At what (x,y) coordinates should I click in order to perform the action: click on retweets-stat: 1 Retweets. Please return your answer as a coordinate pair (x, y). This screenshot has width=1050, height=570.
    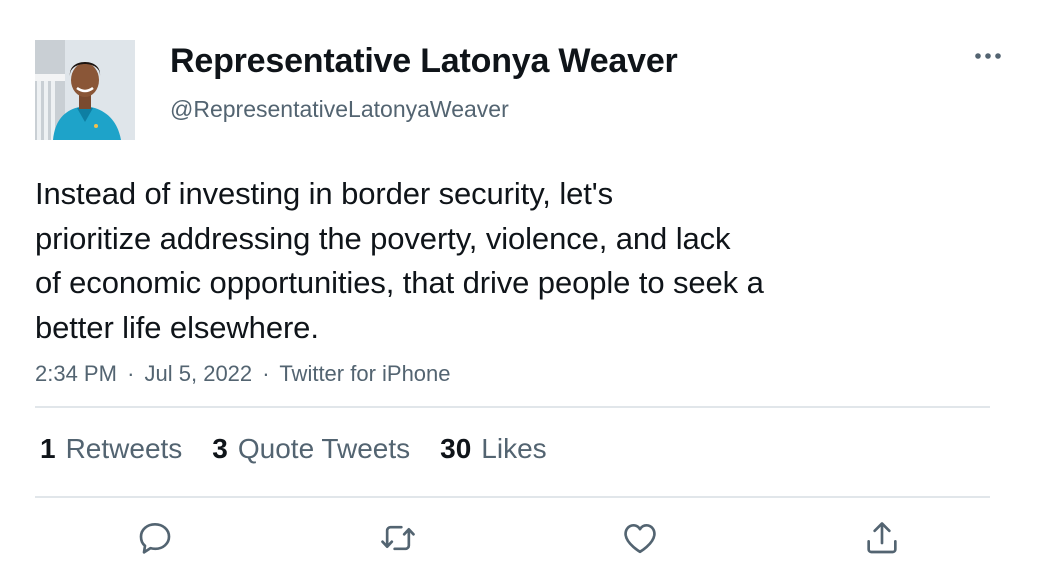
    Looking at the image, I should click on (111, 449).